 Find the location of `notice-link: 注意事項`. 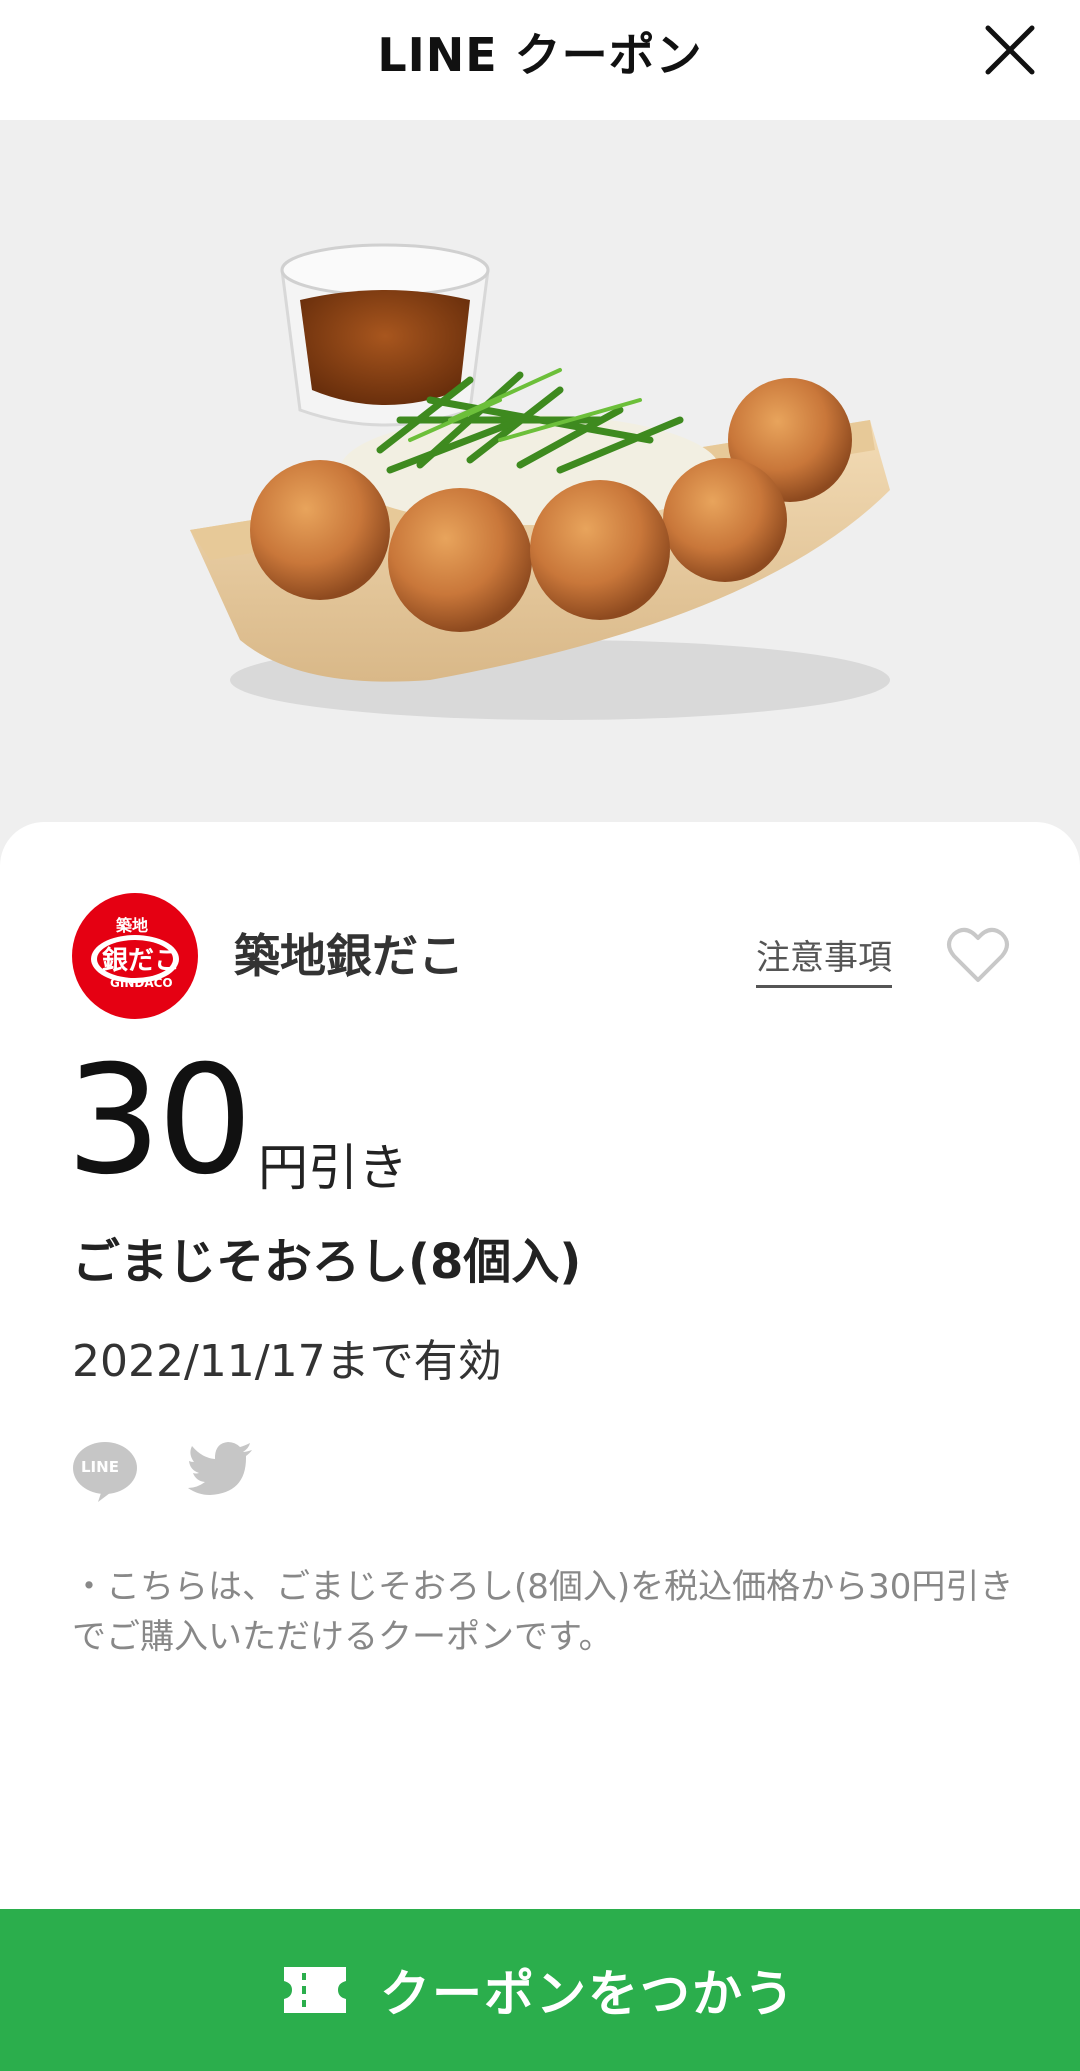

notice-link: 注意事項 is located at coordinates (824, 959).